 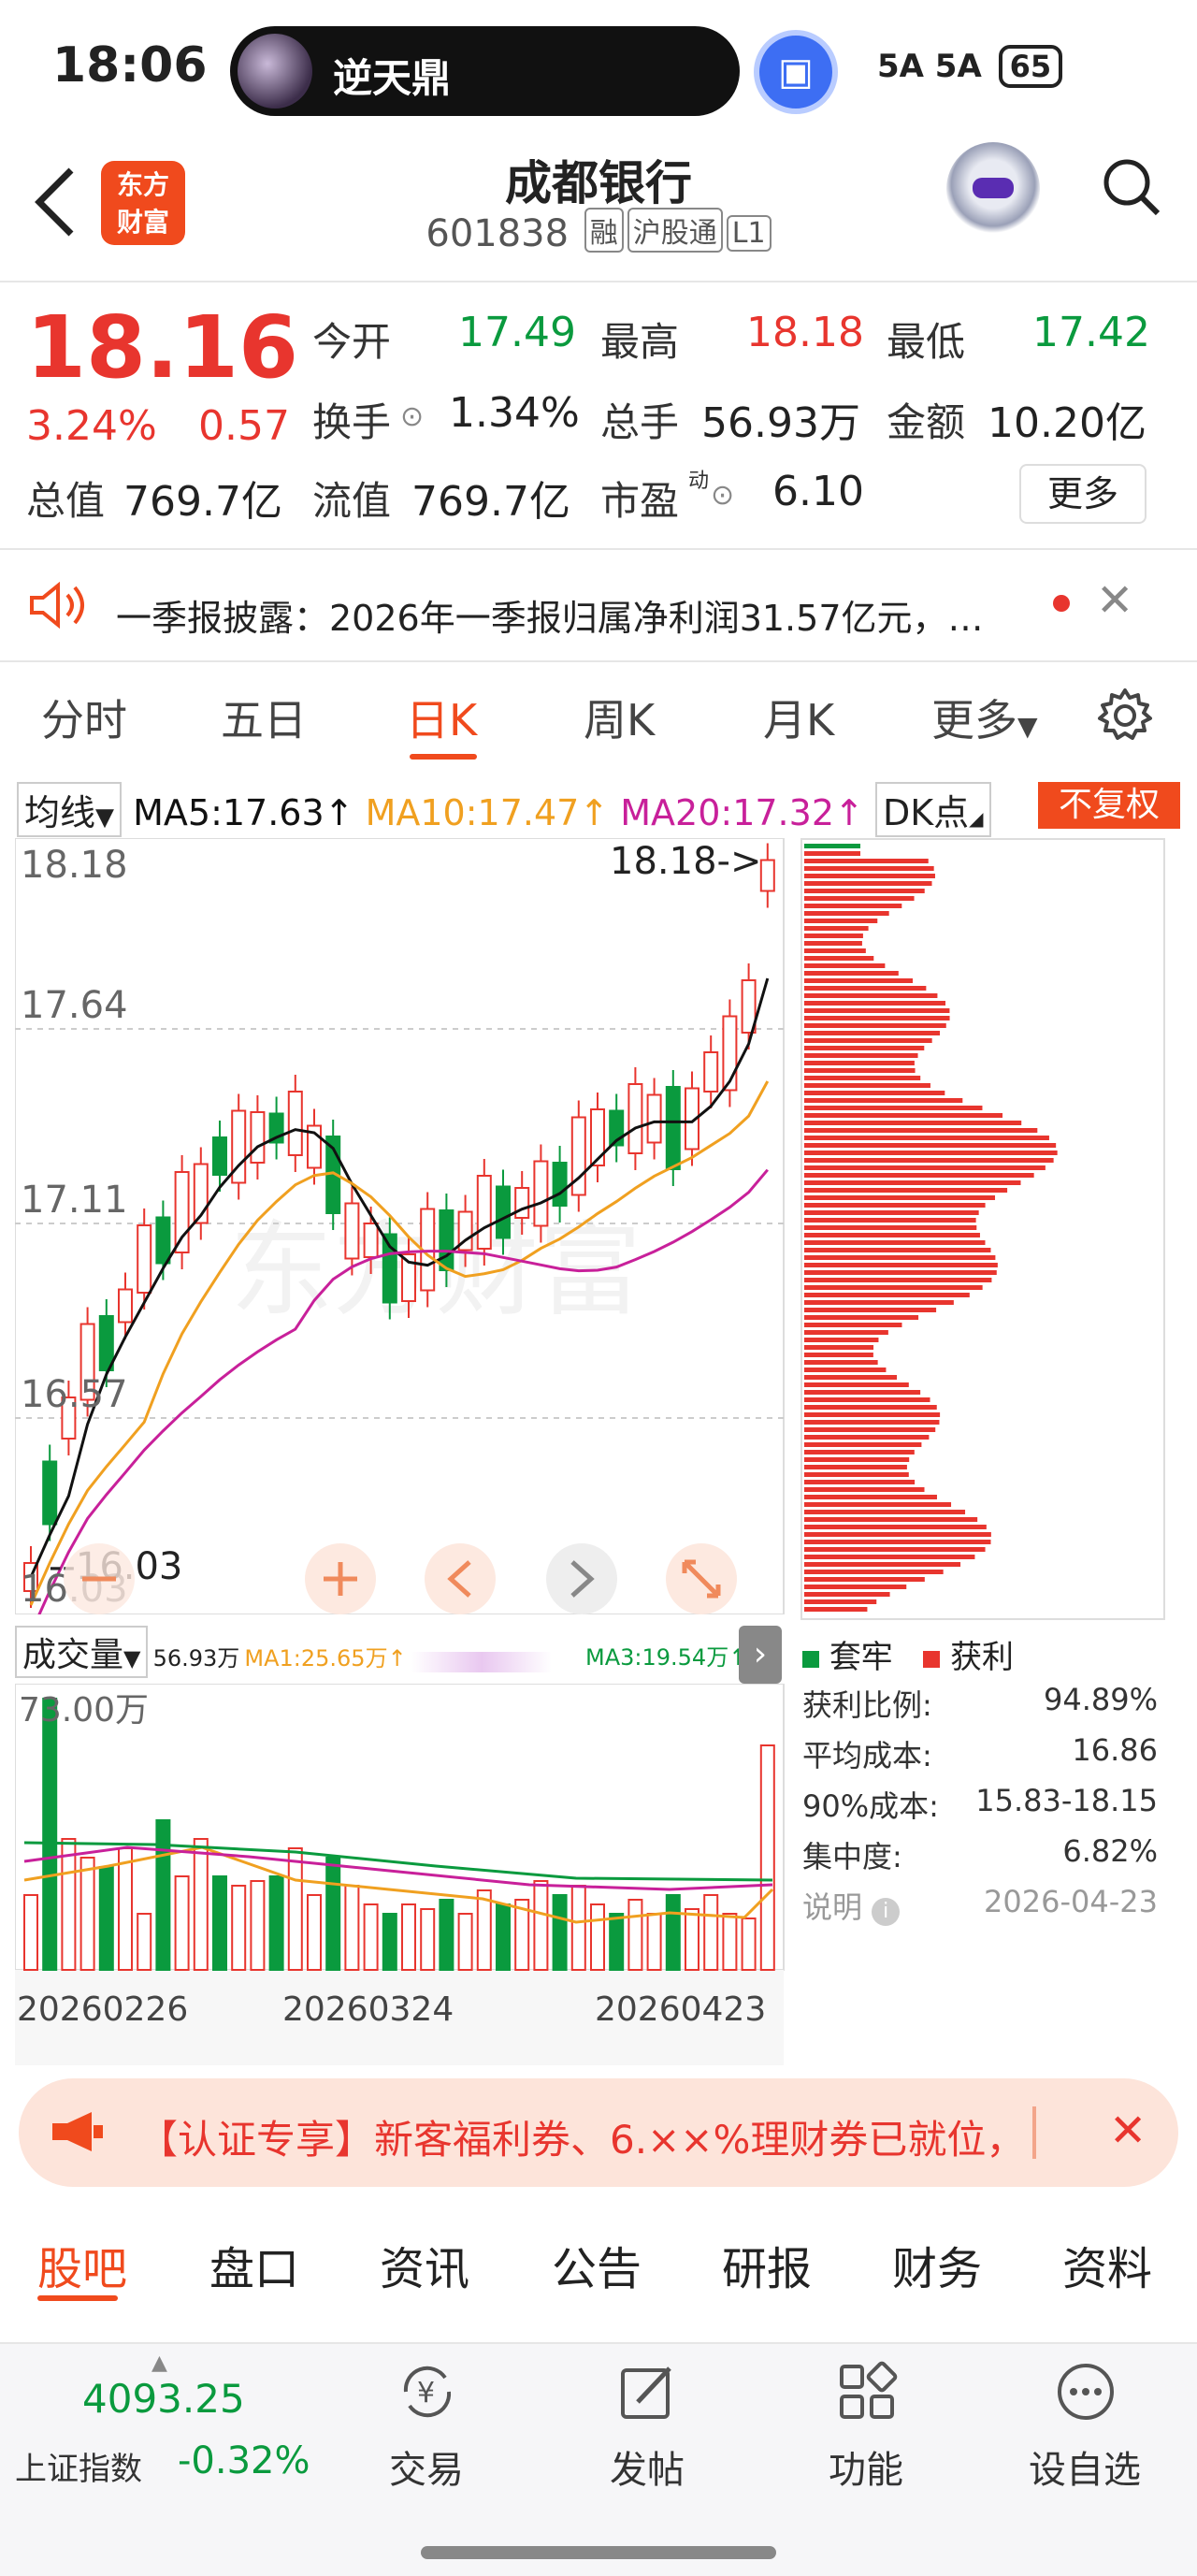 What do you see at coordinates (82, 2264) in the screenshot?
I see `subtab-forum: 股吧` at bounding box center [82, 2264].